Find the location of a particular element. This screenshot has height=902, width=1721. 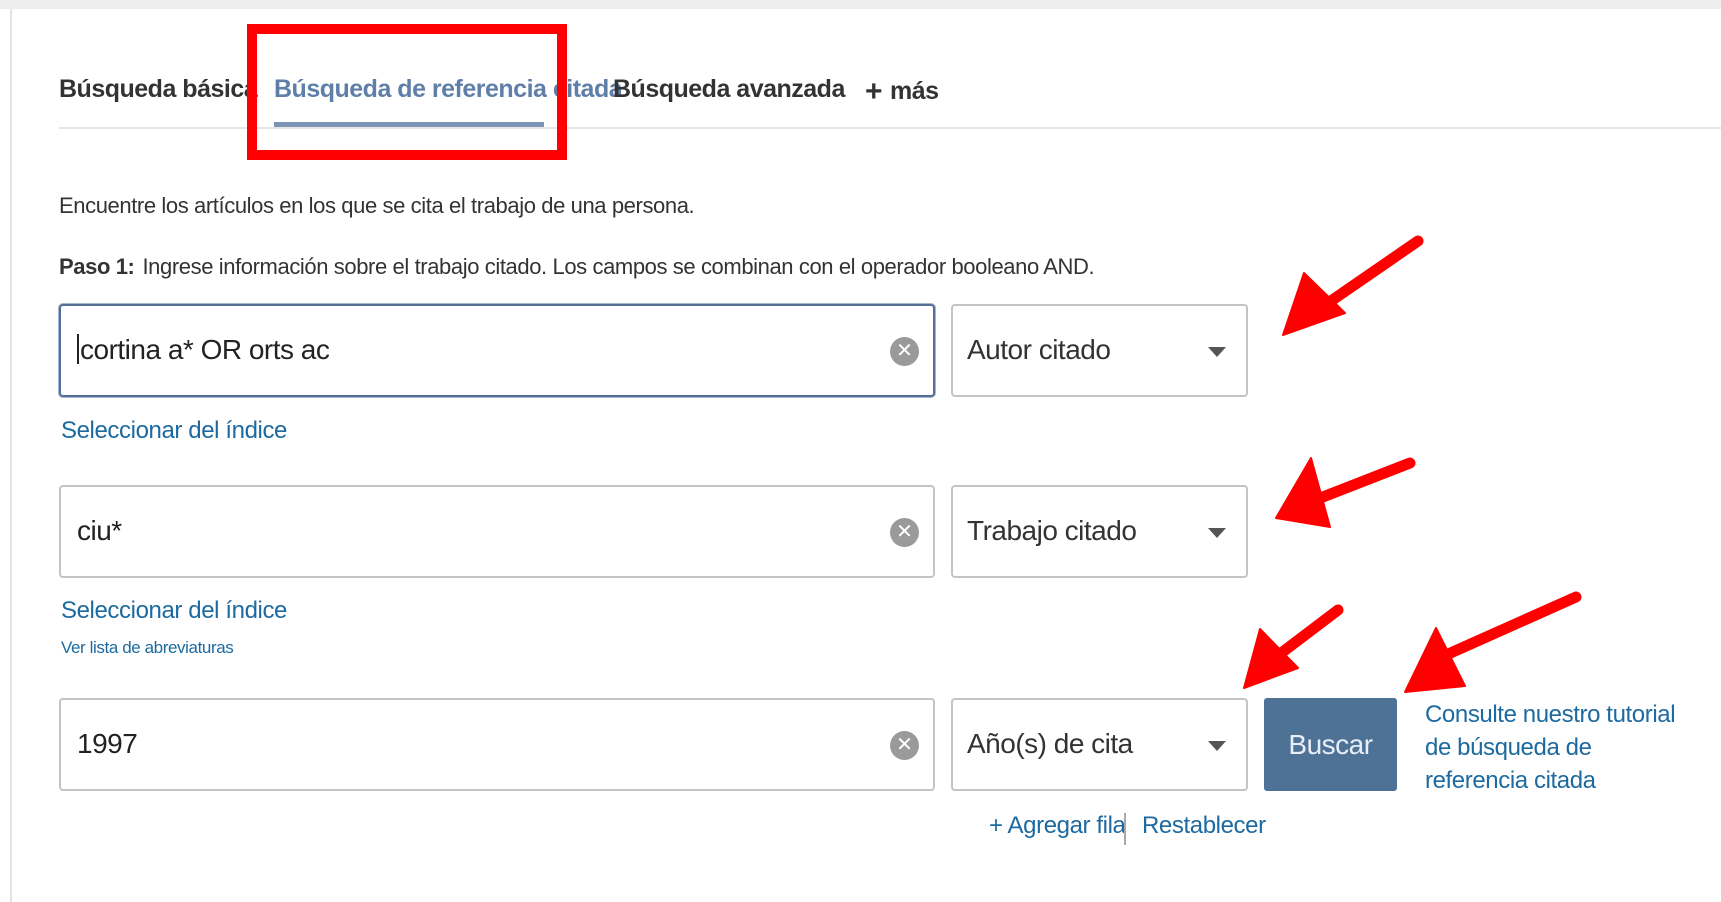

input-value: ciu* is located at coordinates (99, 530).